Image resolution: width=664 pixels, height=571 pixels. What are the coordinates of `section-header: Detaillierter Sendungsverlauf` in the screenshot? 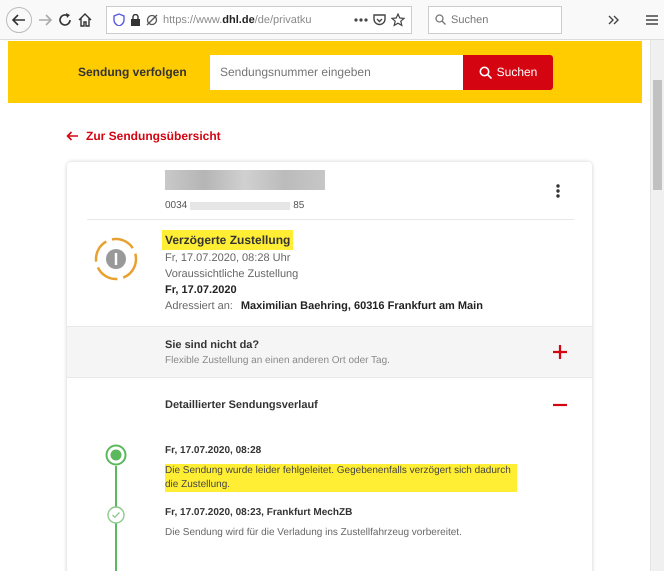 It's located at (329, 404).